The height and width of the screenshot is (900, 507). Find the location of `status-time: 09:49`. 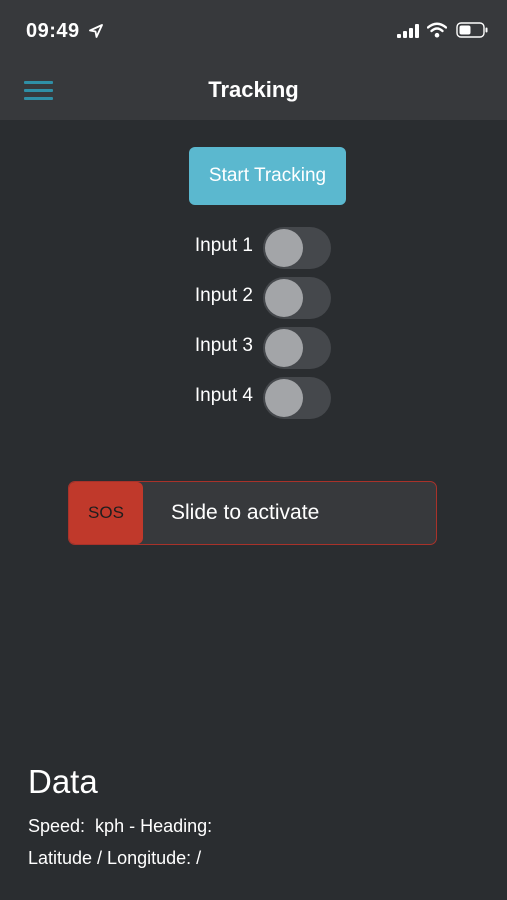

status-time: 09:49 is located at coordinates (53, 31).